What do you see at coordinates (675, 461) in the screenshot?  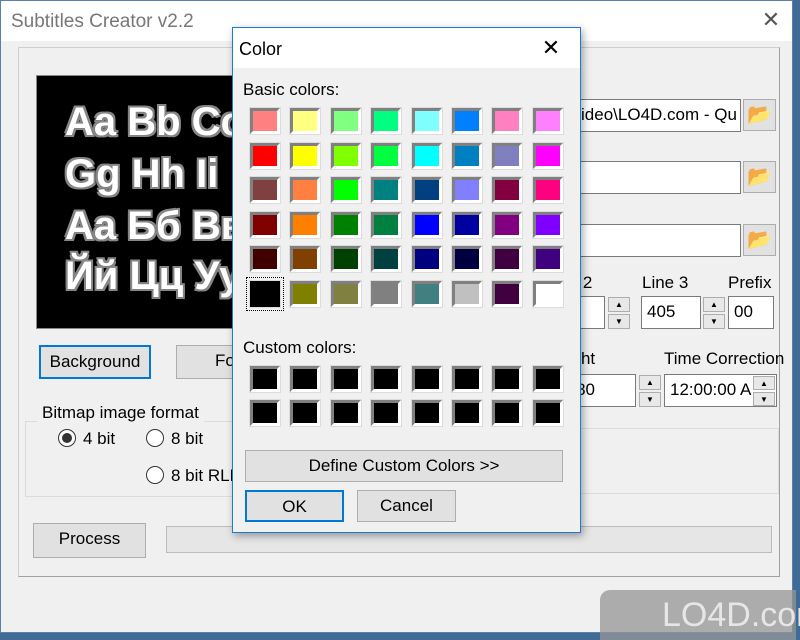 I see `options-group` at bounding box center [675, 461].